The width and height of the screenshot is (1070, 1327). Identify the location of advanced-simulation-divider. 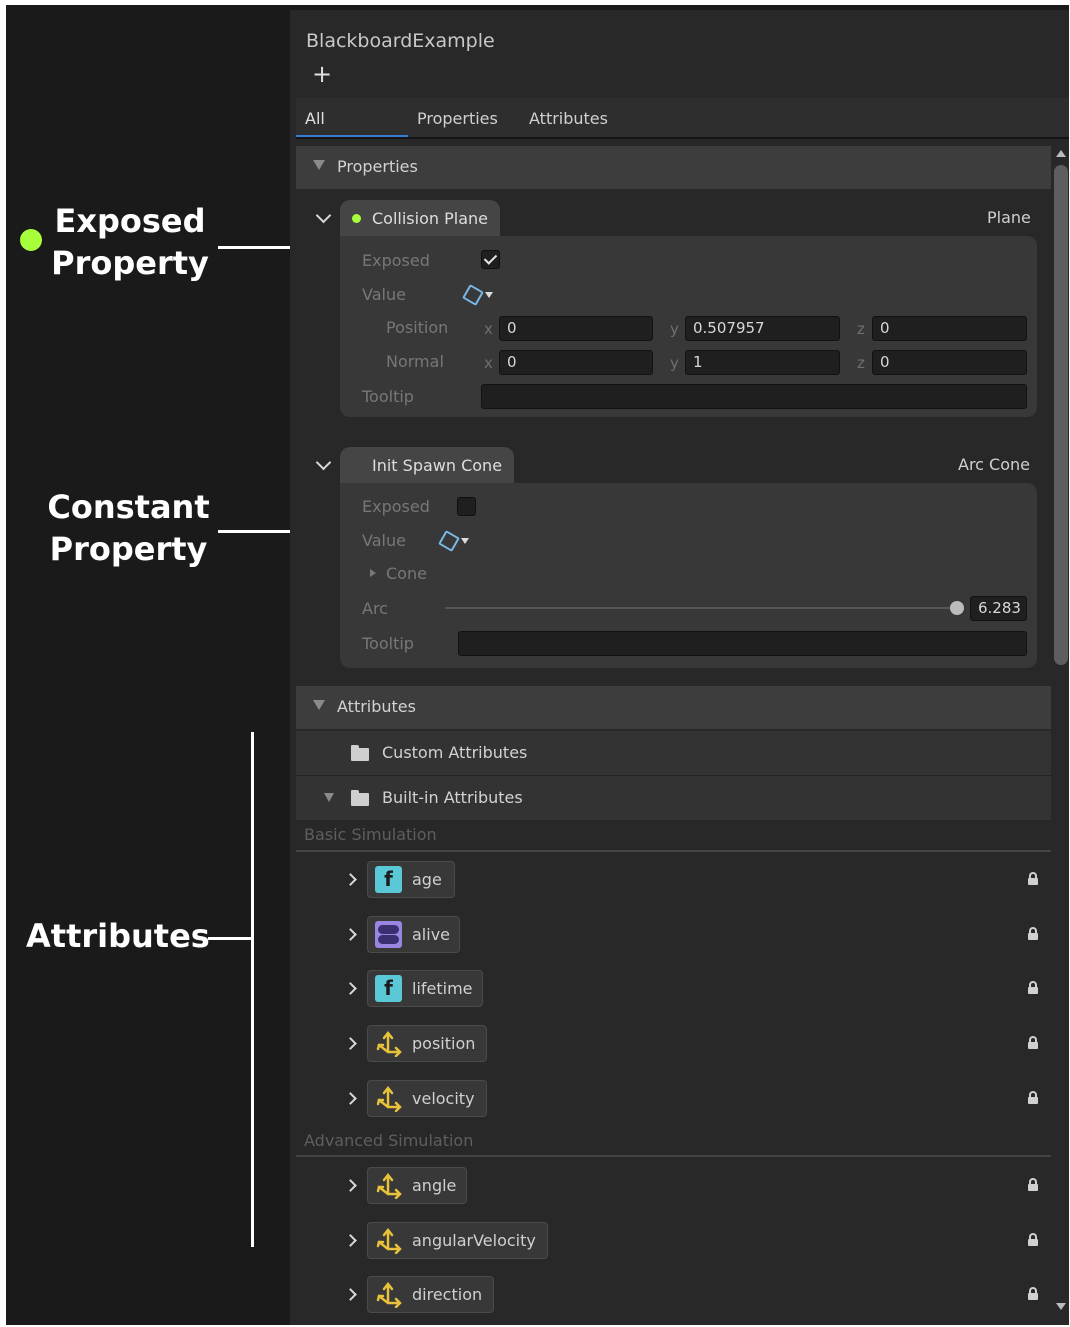
(673, 1156).